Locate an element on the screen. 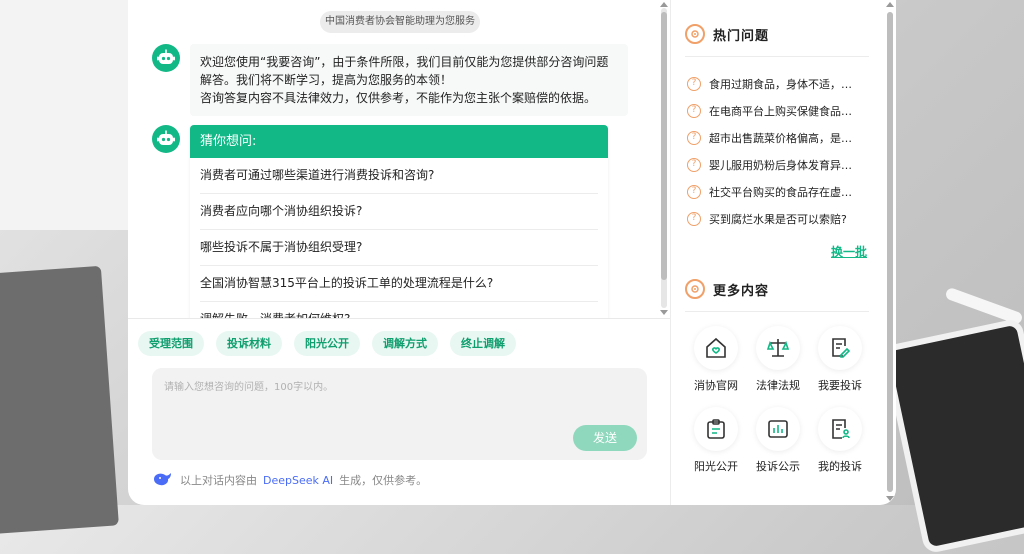 This screenshot has height=554, width=1024. chip-mediation-method: 调解方式 is located at coordinates (405, 343).